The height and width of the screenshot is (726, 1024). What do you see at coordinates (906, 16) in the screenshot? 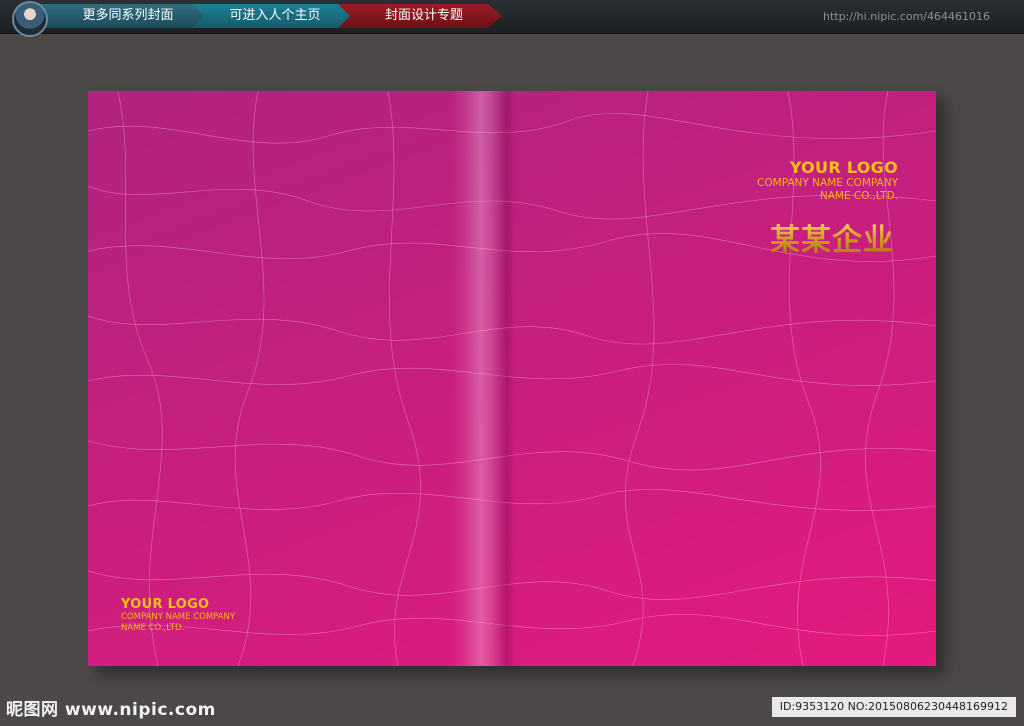
I see `author-url: http://hi.nipic.com/464461016` at bounding box center [906, 16].